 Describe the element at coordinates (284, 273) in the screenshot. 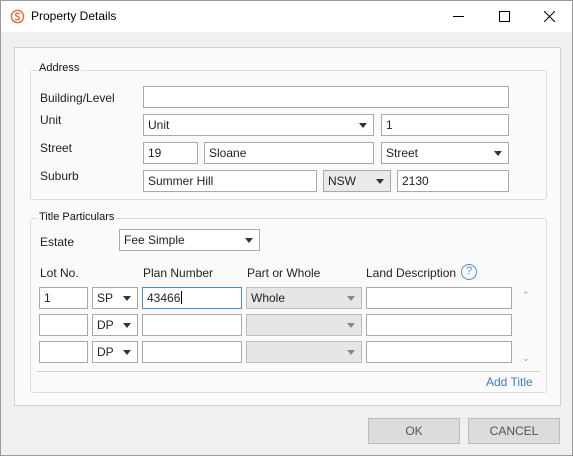

I see `part-or-whole-header: Part or Whole` at that location.